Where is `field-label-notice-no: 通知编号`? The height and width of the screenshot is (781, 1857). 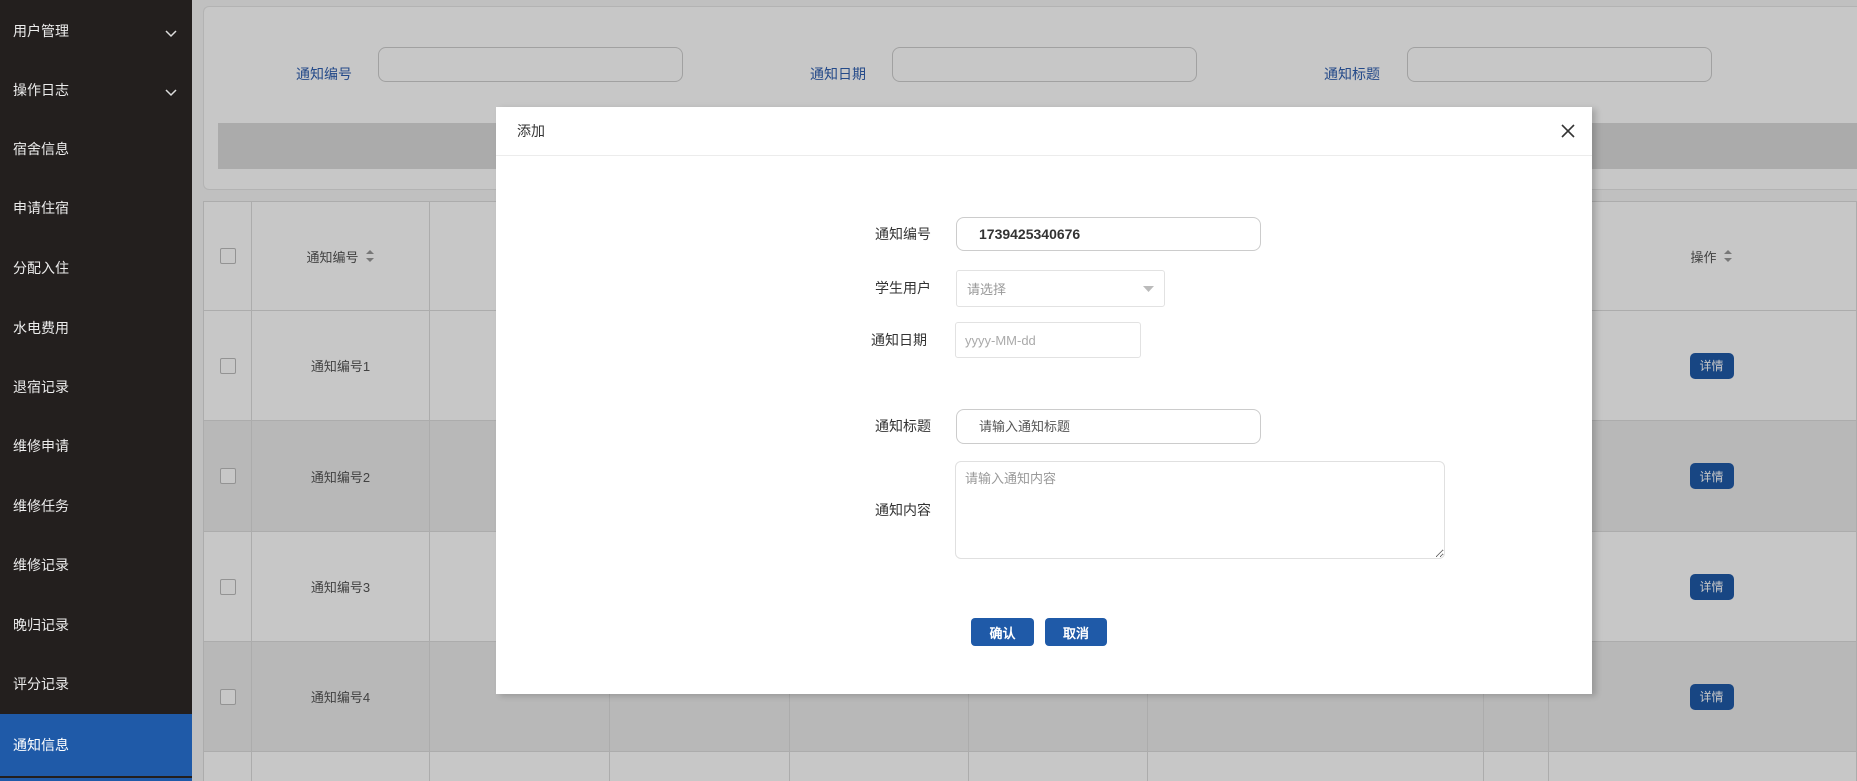
field-label-notice-no: 通知编号 is located at coordinates (903, 234).